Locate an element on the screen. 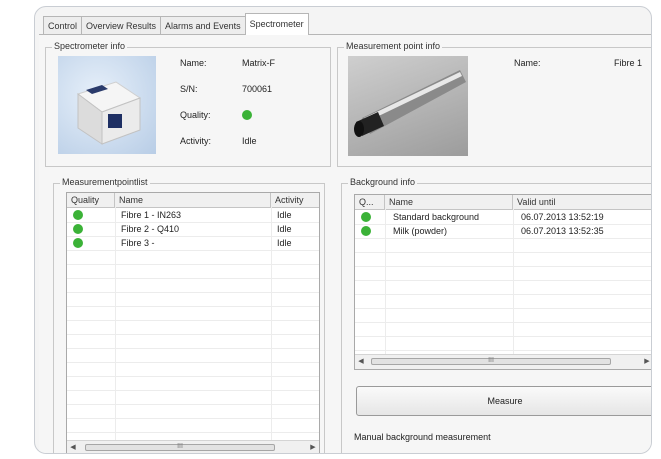 The image size is (661, 459). table-row: Fibre 2 - Q410 Idle is located at coordinates (193, 229).